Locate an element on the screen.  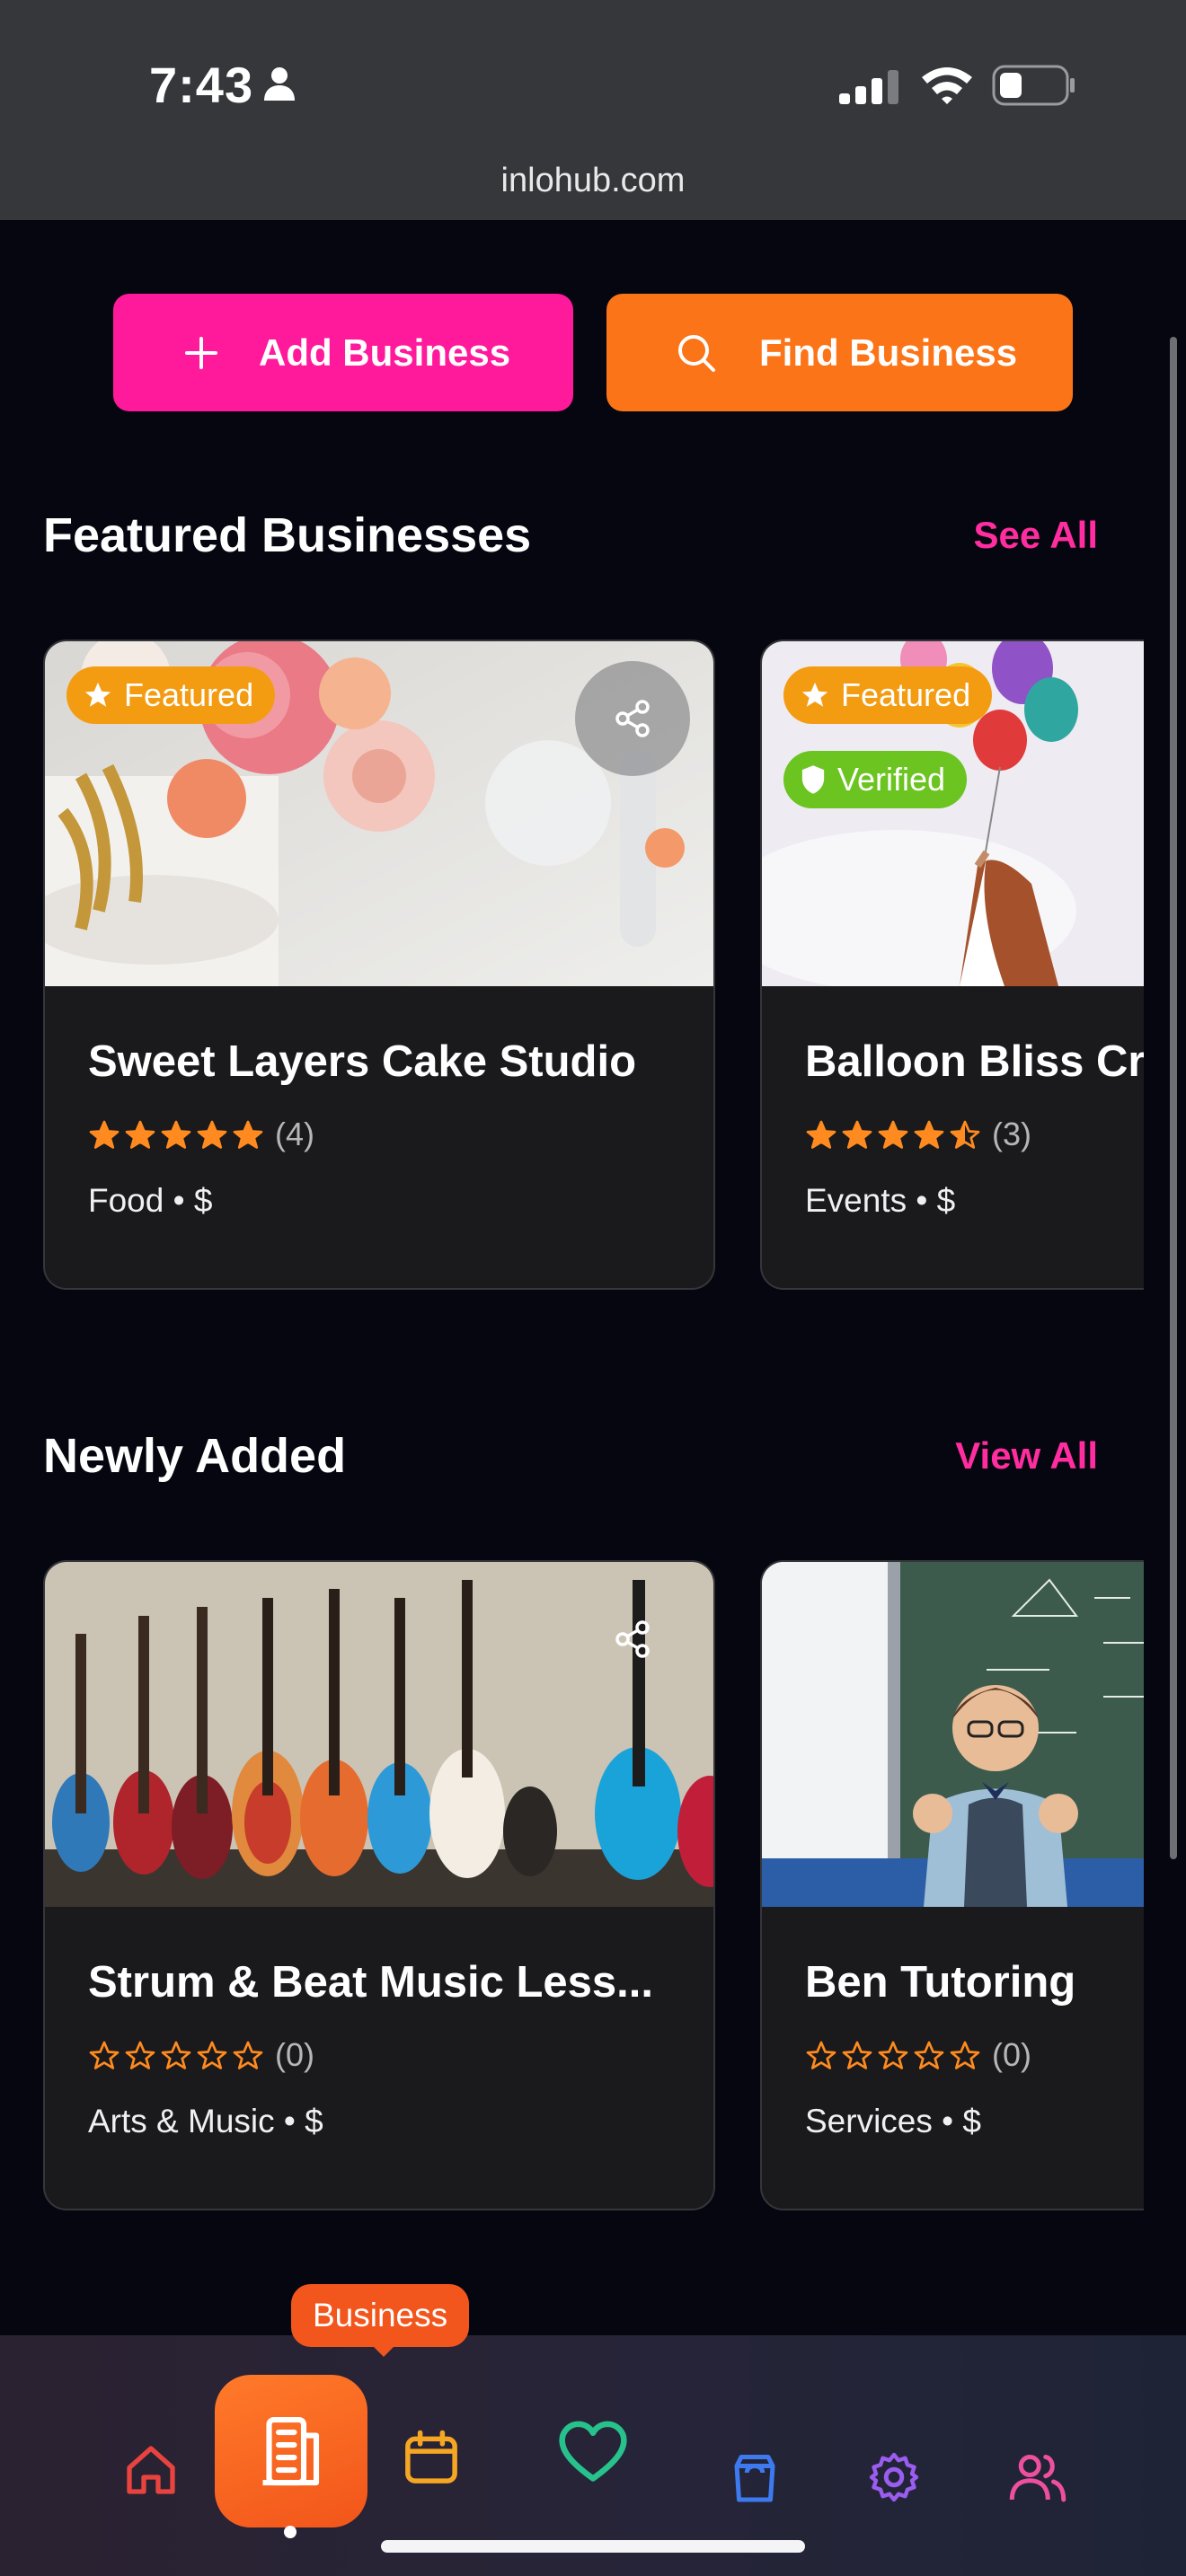
home-icon is located at coordinates (151, 2470).